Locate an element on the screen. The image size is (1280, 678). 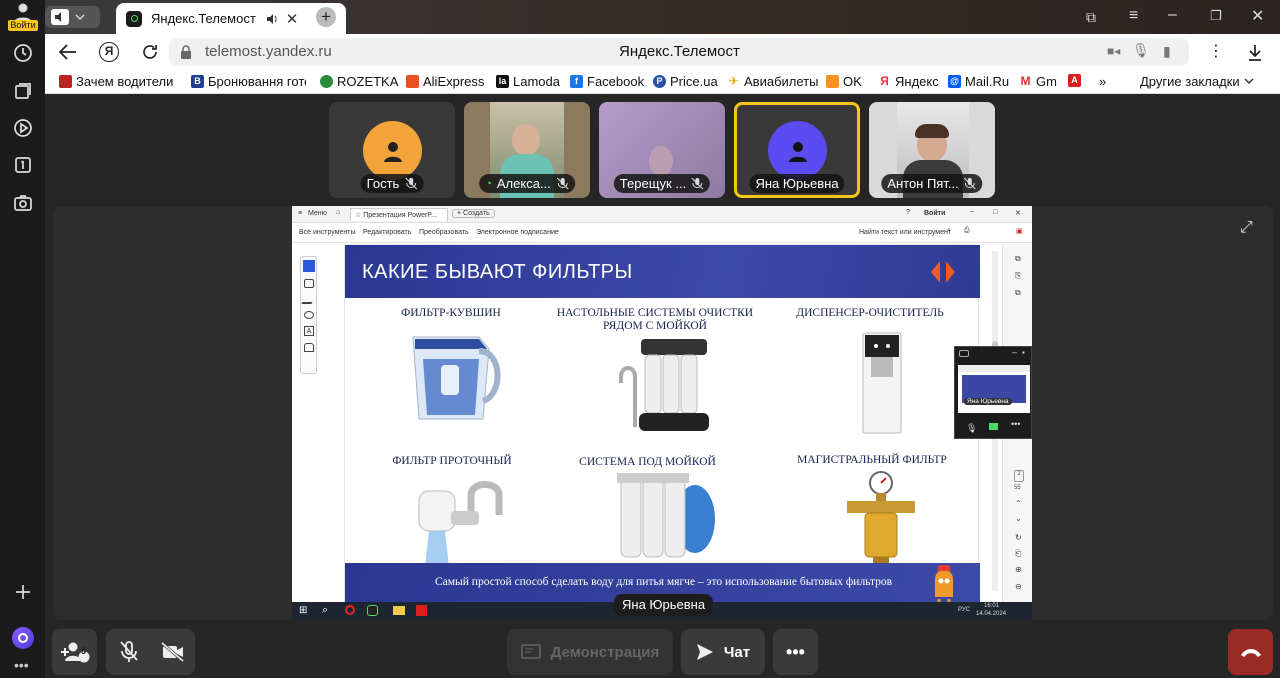
telemost-app-icon is located at coordinates (372, 610).